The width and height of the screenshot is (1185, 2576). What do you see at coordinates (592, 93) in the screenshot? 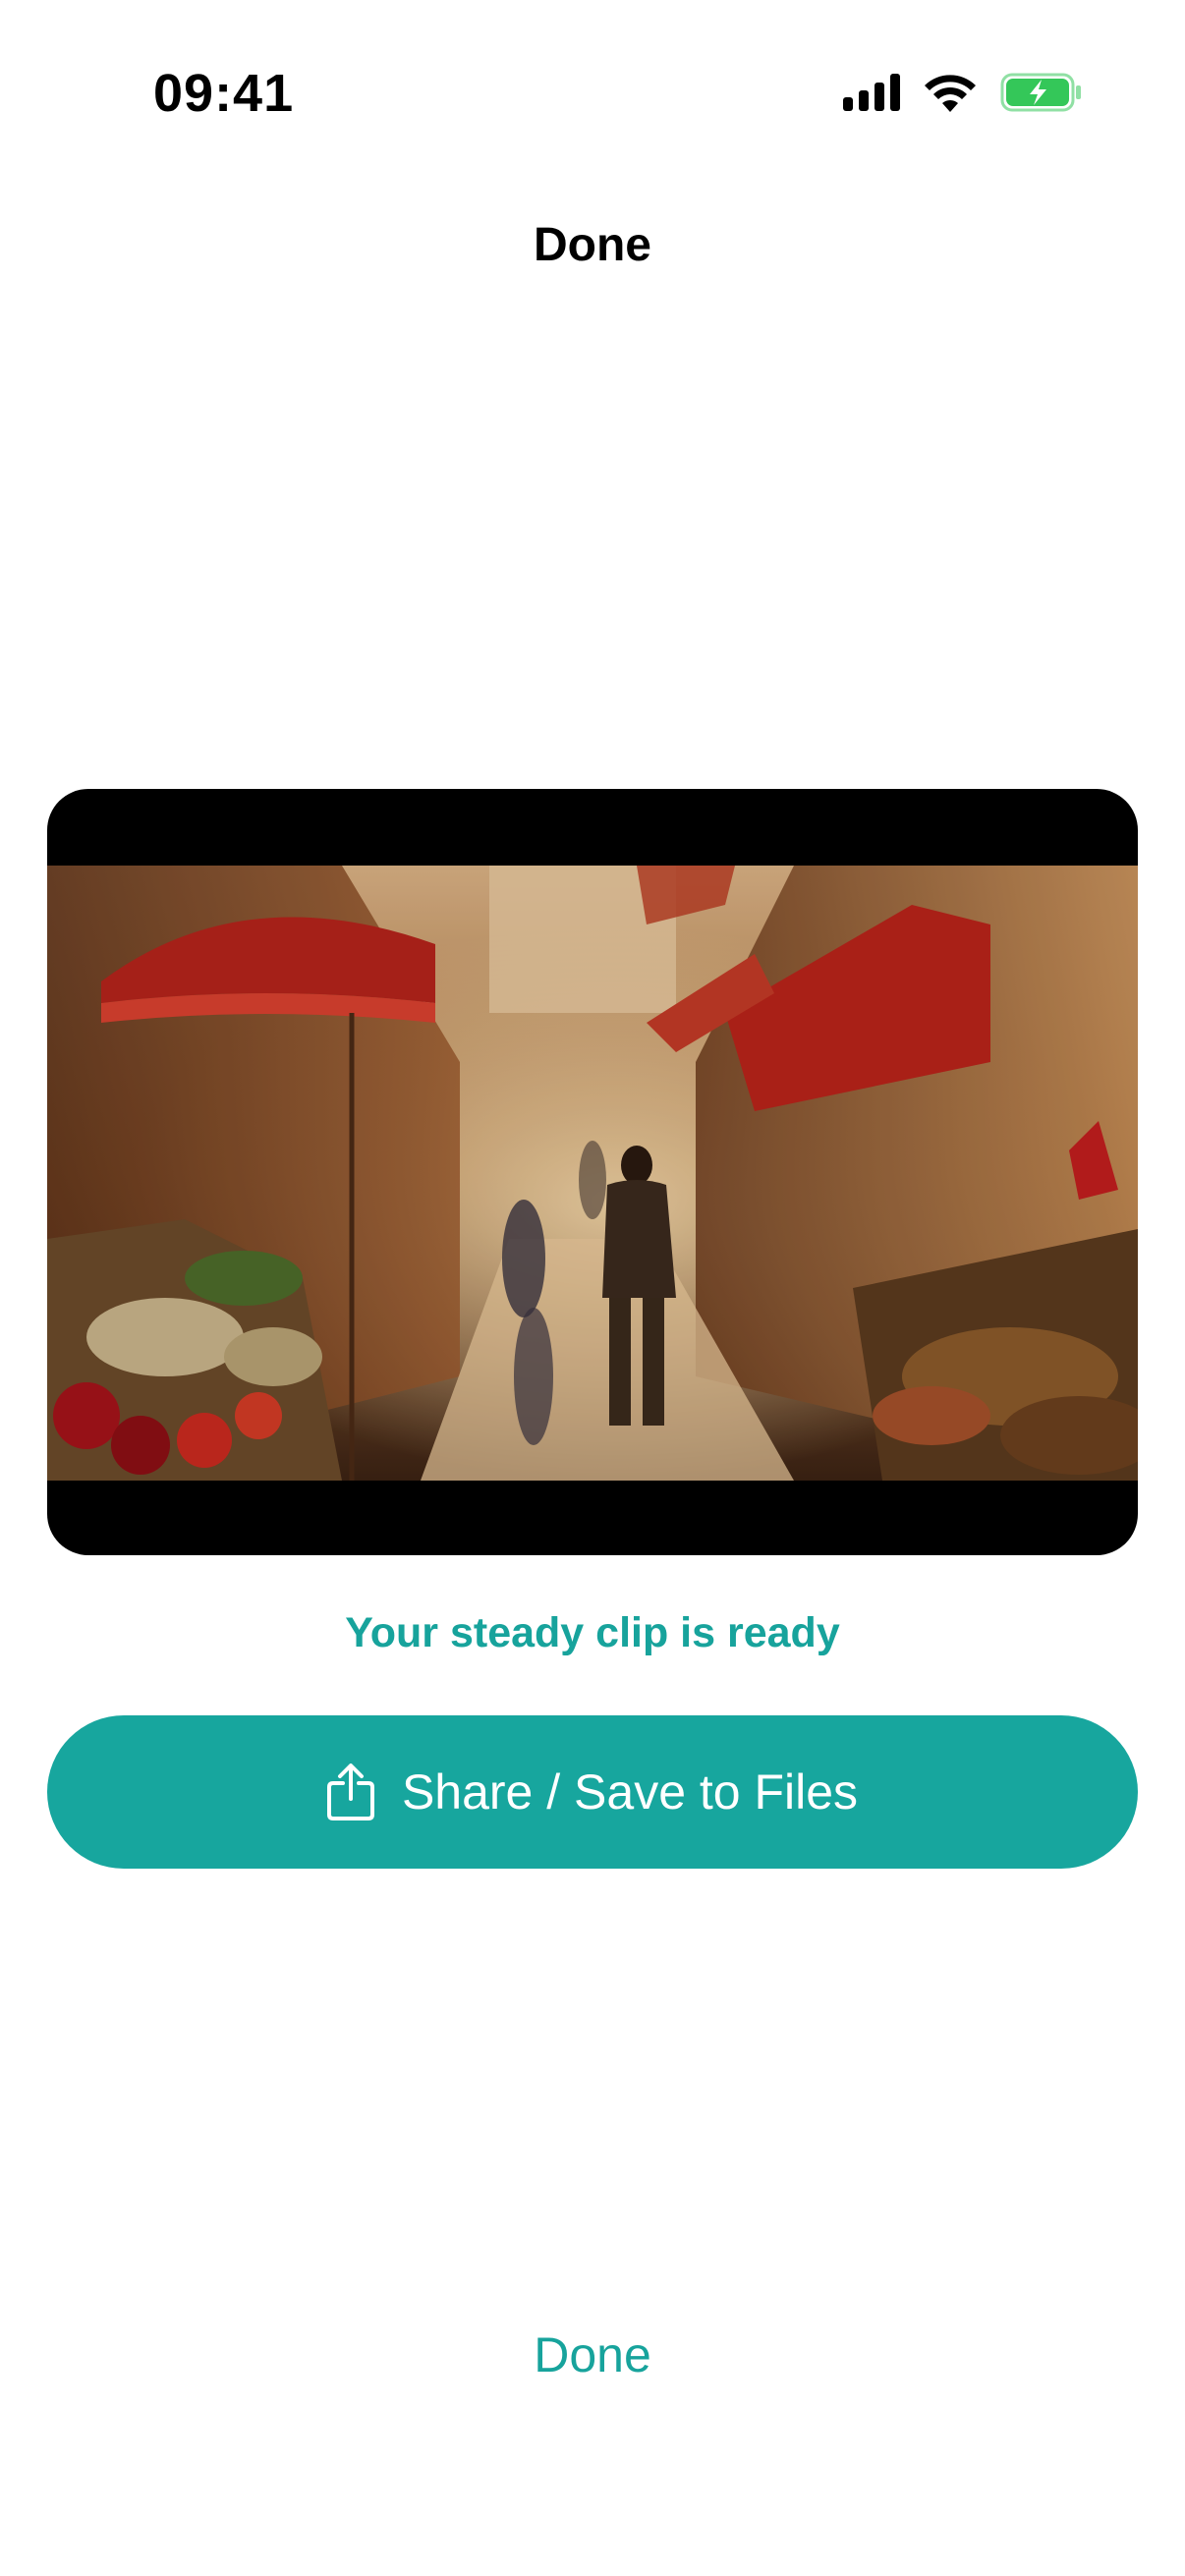
I see `status-bar: 09:41` at bounding box center [592, 93].